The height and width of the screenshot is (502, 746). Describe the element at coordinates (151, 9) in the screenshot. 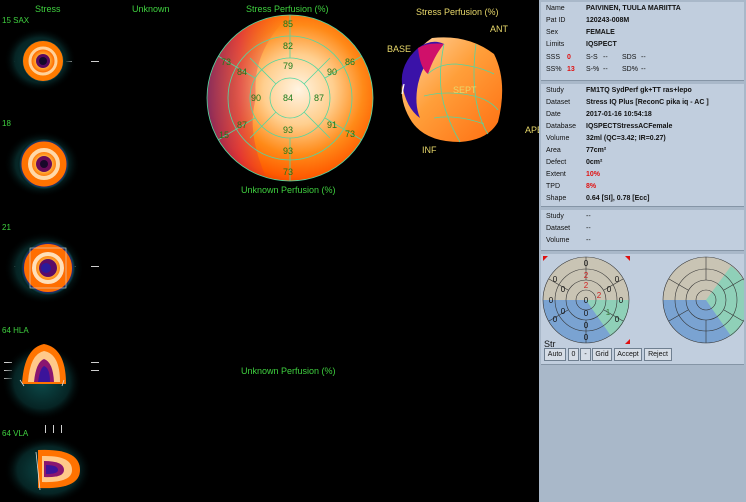

I see `unknown-column-header: Unknown` at that location.